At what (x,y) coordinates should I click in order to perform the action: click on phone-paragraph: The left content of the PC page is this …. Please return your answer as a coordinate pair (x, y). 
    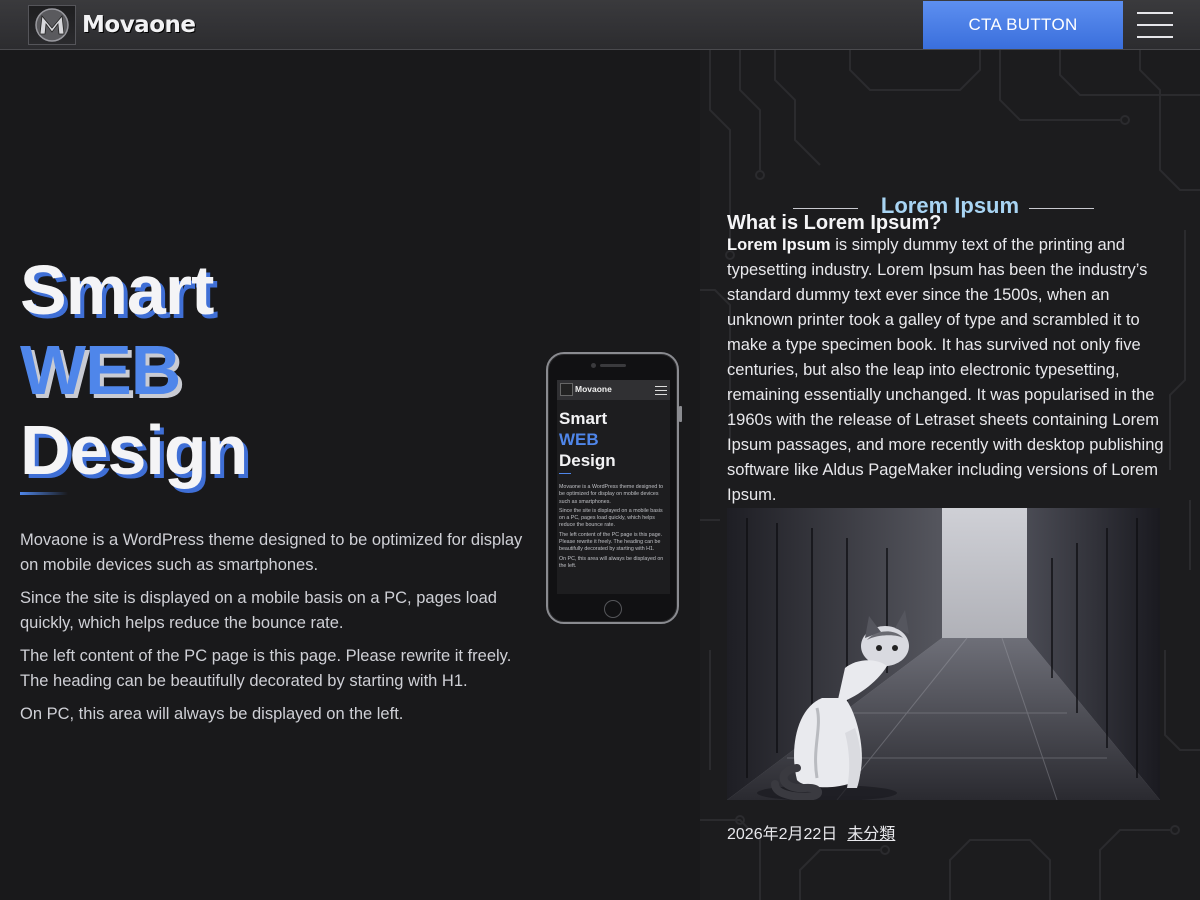
    Looking at the image, I should click on (611, 542).